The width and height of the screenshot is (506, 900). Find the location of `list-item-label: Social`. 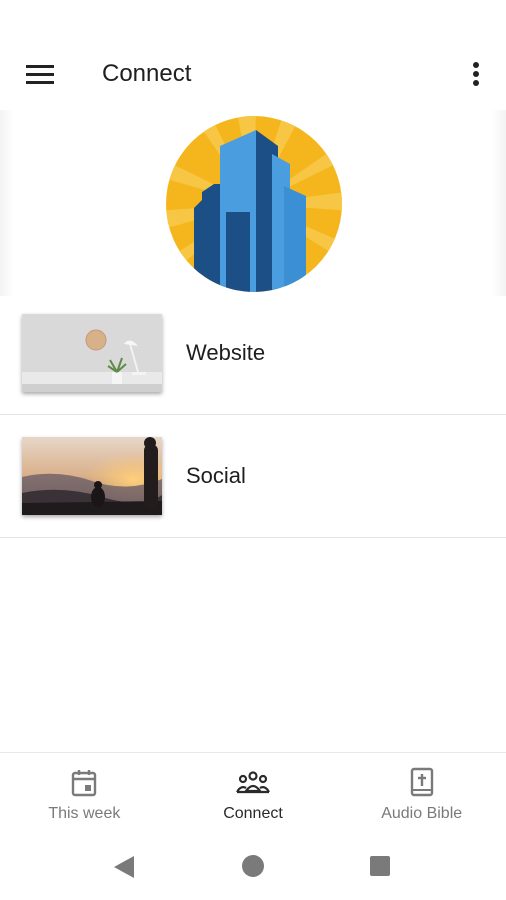

list-item-label: Social is located at coordinates (216, 475).